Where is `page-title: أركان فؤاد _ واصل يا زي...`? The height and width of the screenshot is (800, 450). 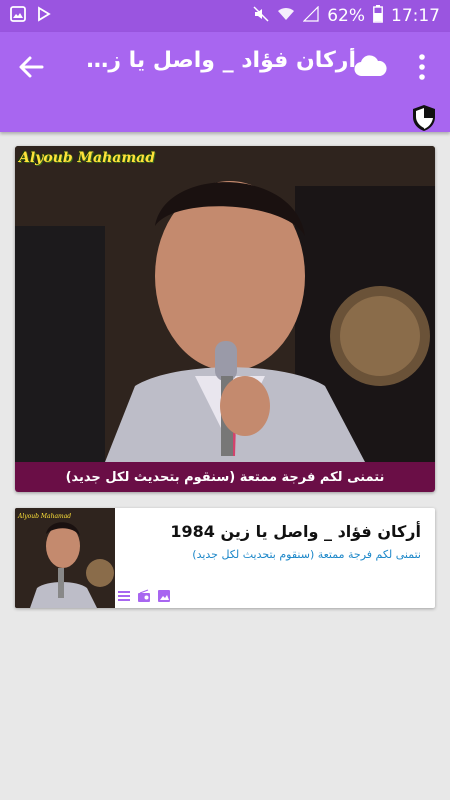
page-title: أركان فؤاد _ واصل يا زي... is located at coordinates (221, 60).